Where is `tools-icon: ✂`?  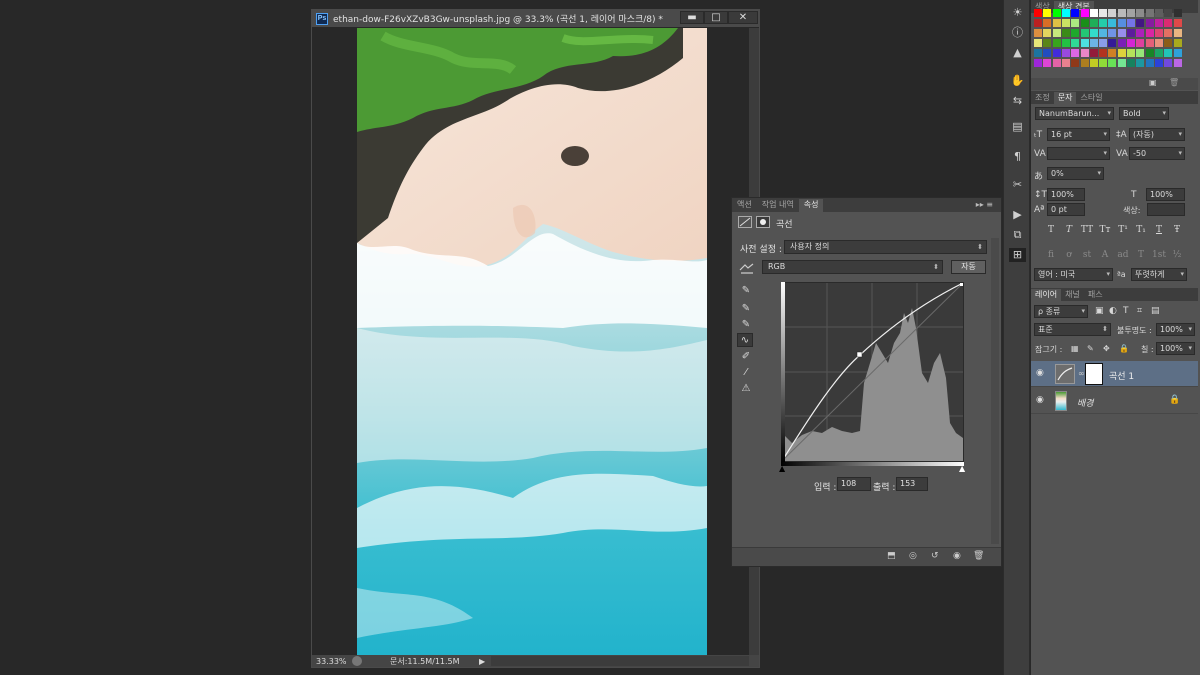
tools-icon: ✂ is located at coordinates (1017, 185).